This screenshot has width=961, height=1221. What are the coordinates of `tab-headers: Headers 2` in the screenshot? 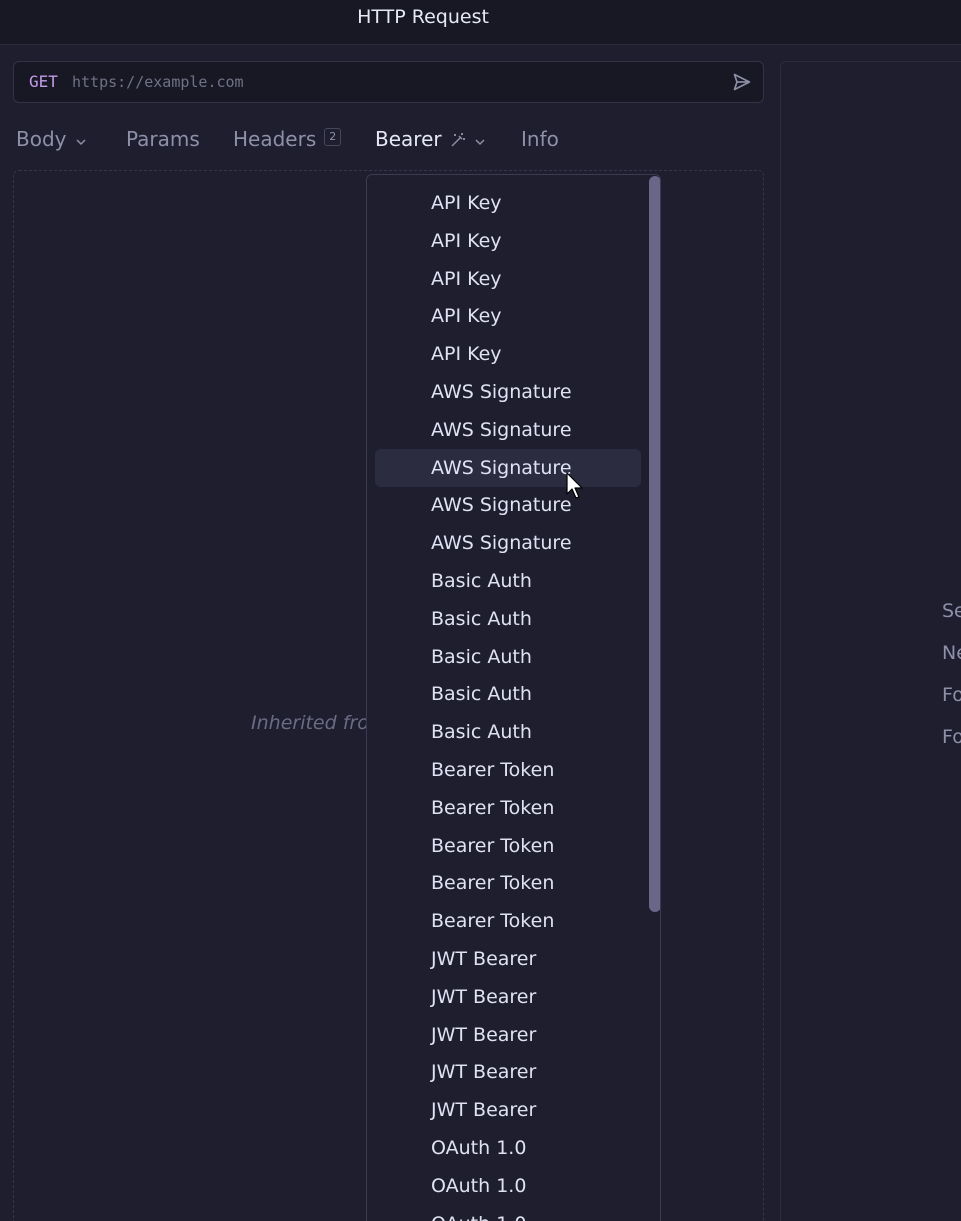 It's located at (287, 139).